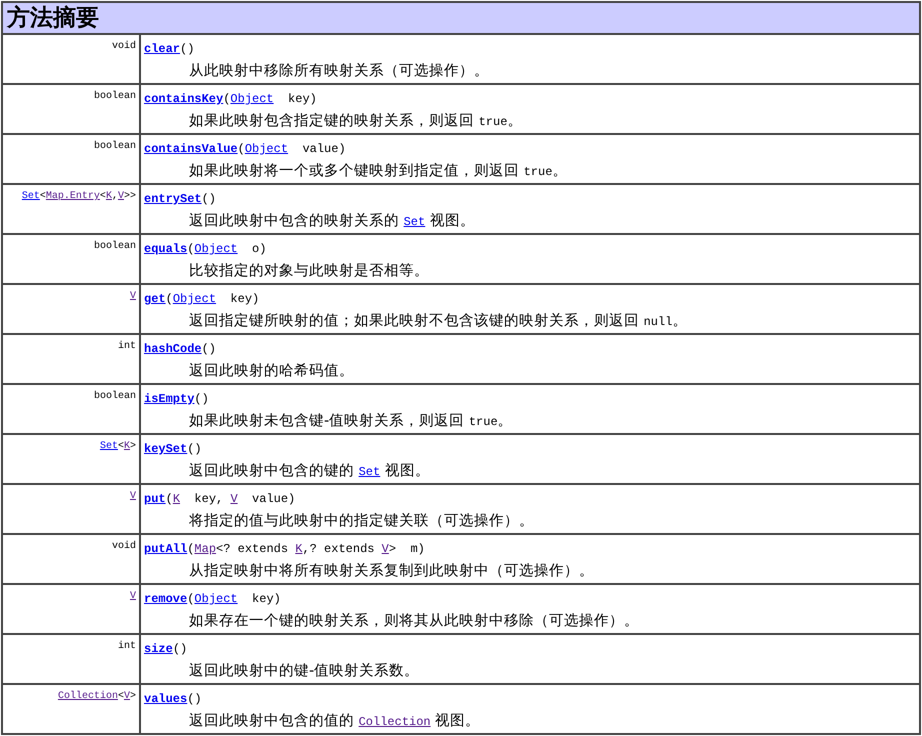 This screenshot has width=922, height=736. I want to click on method-link: remove, so click(166, 599).